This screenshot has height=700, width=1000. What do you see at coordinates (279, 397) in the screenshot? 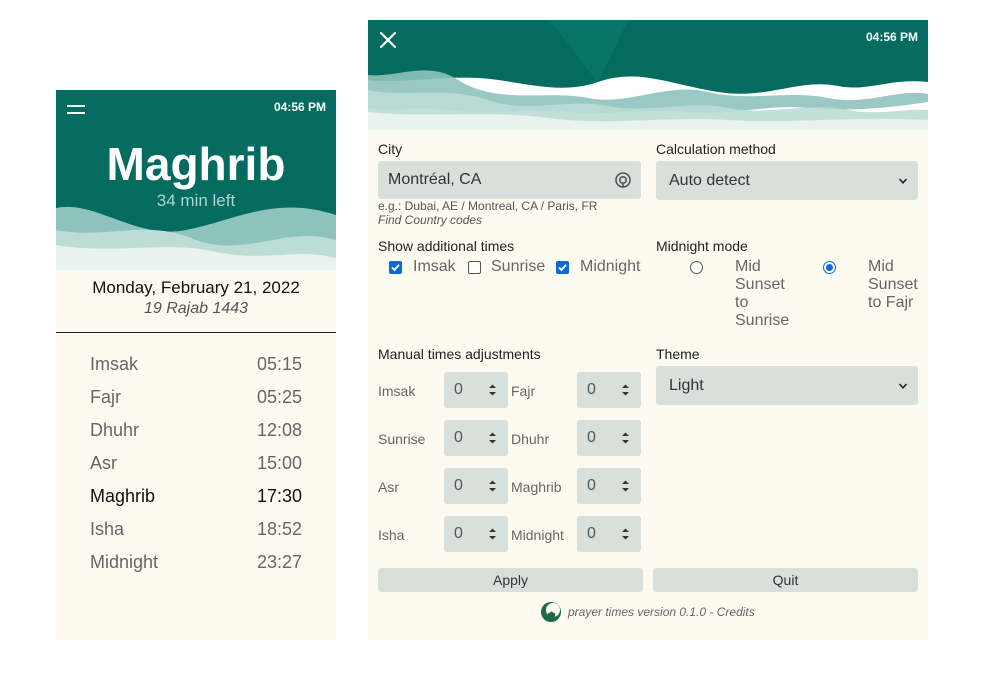
I see `prayer-time: 05:25` at bounding box center [279, 397].